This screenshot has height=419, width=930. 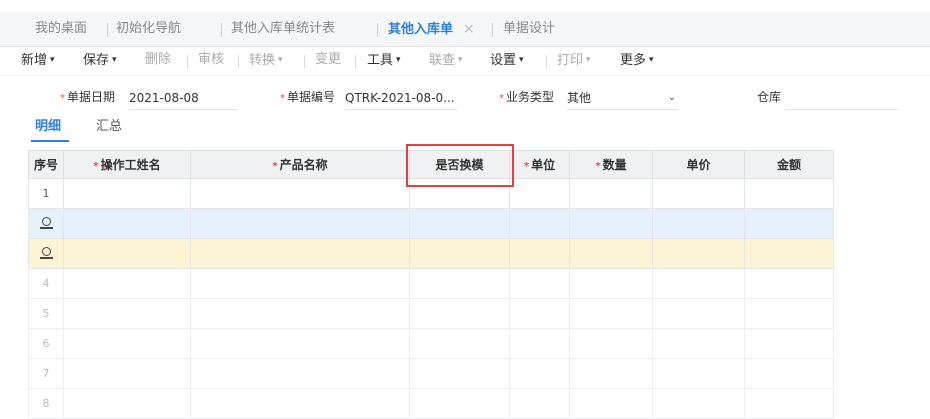 I want to click on tab-doc-design: 单据设计, so click(x=529, y=29).